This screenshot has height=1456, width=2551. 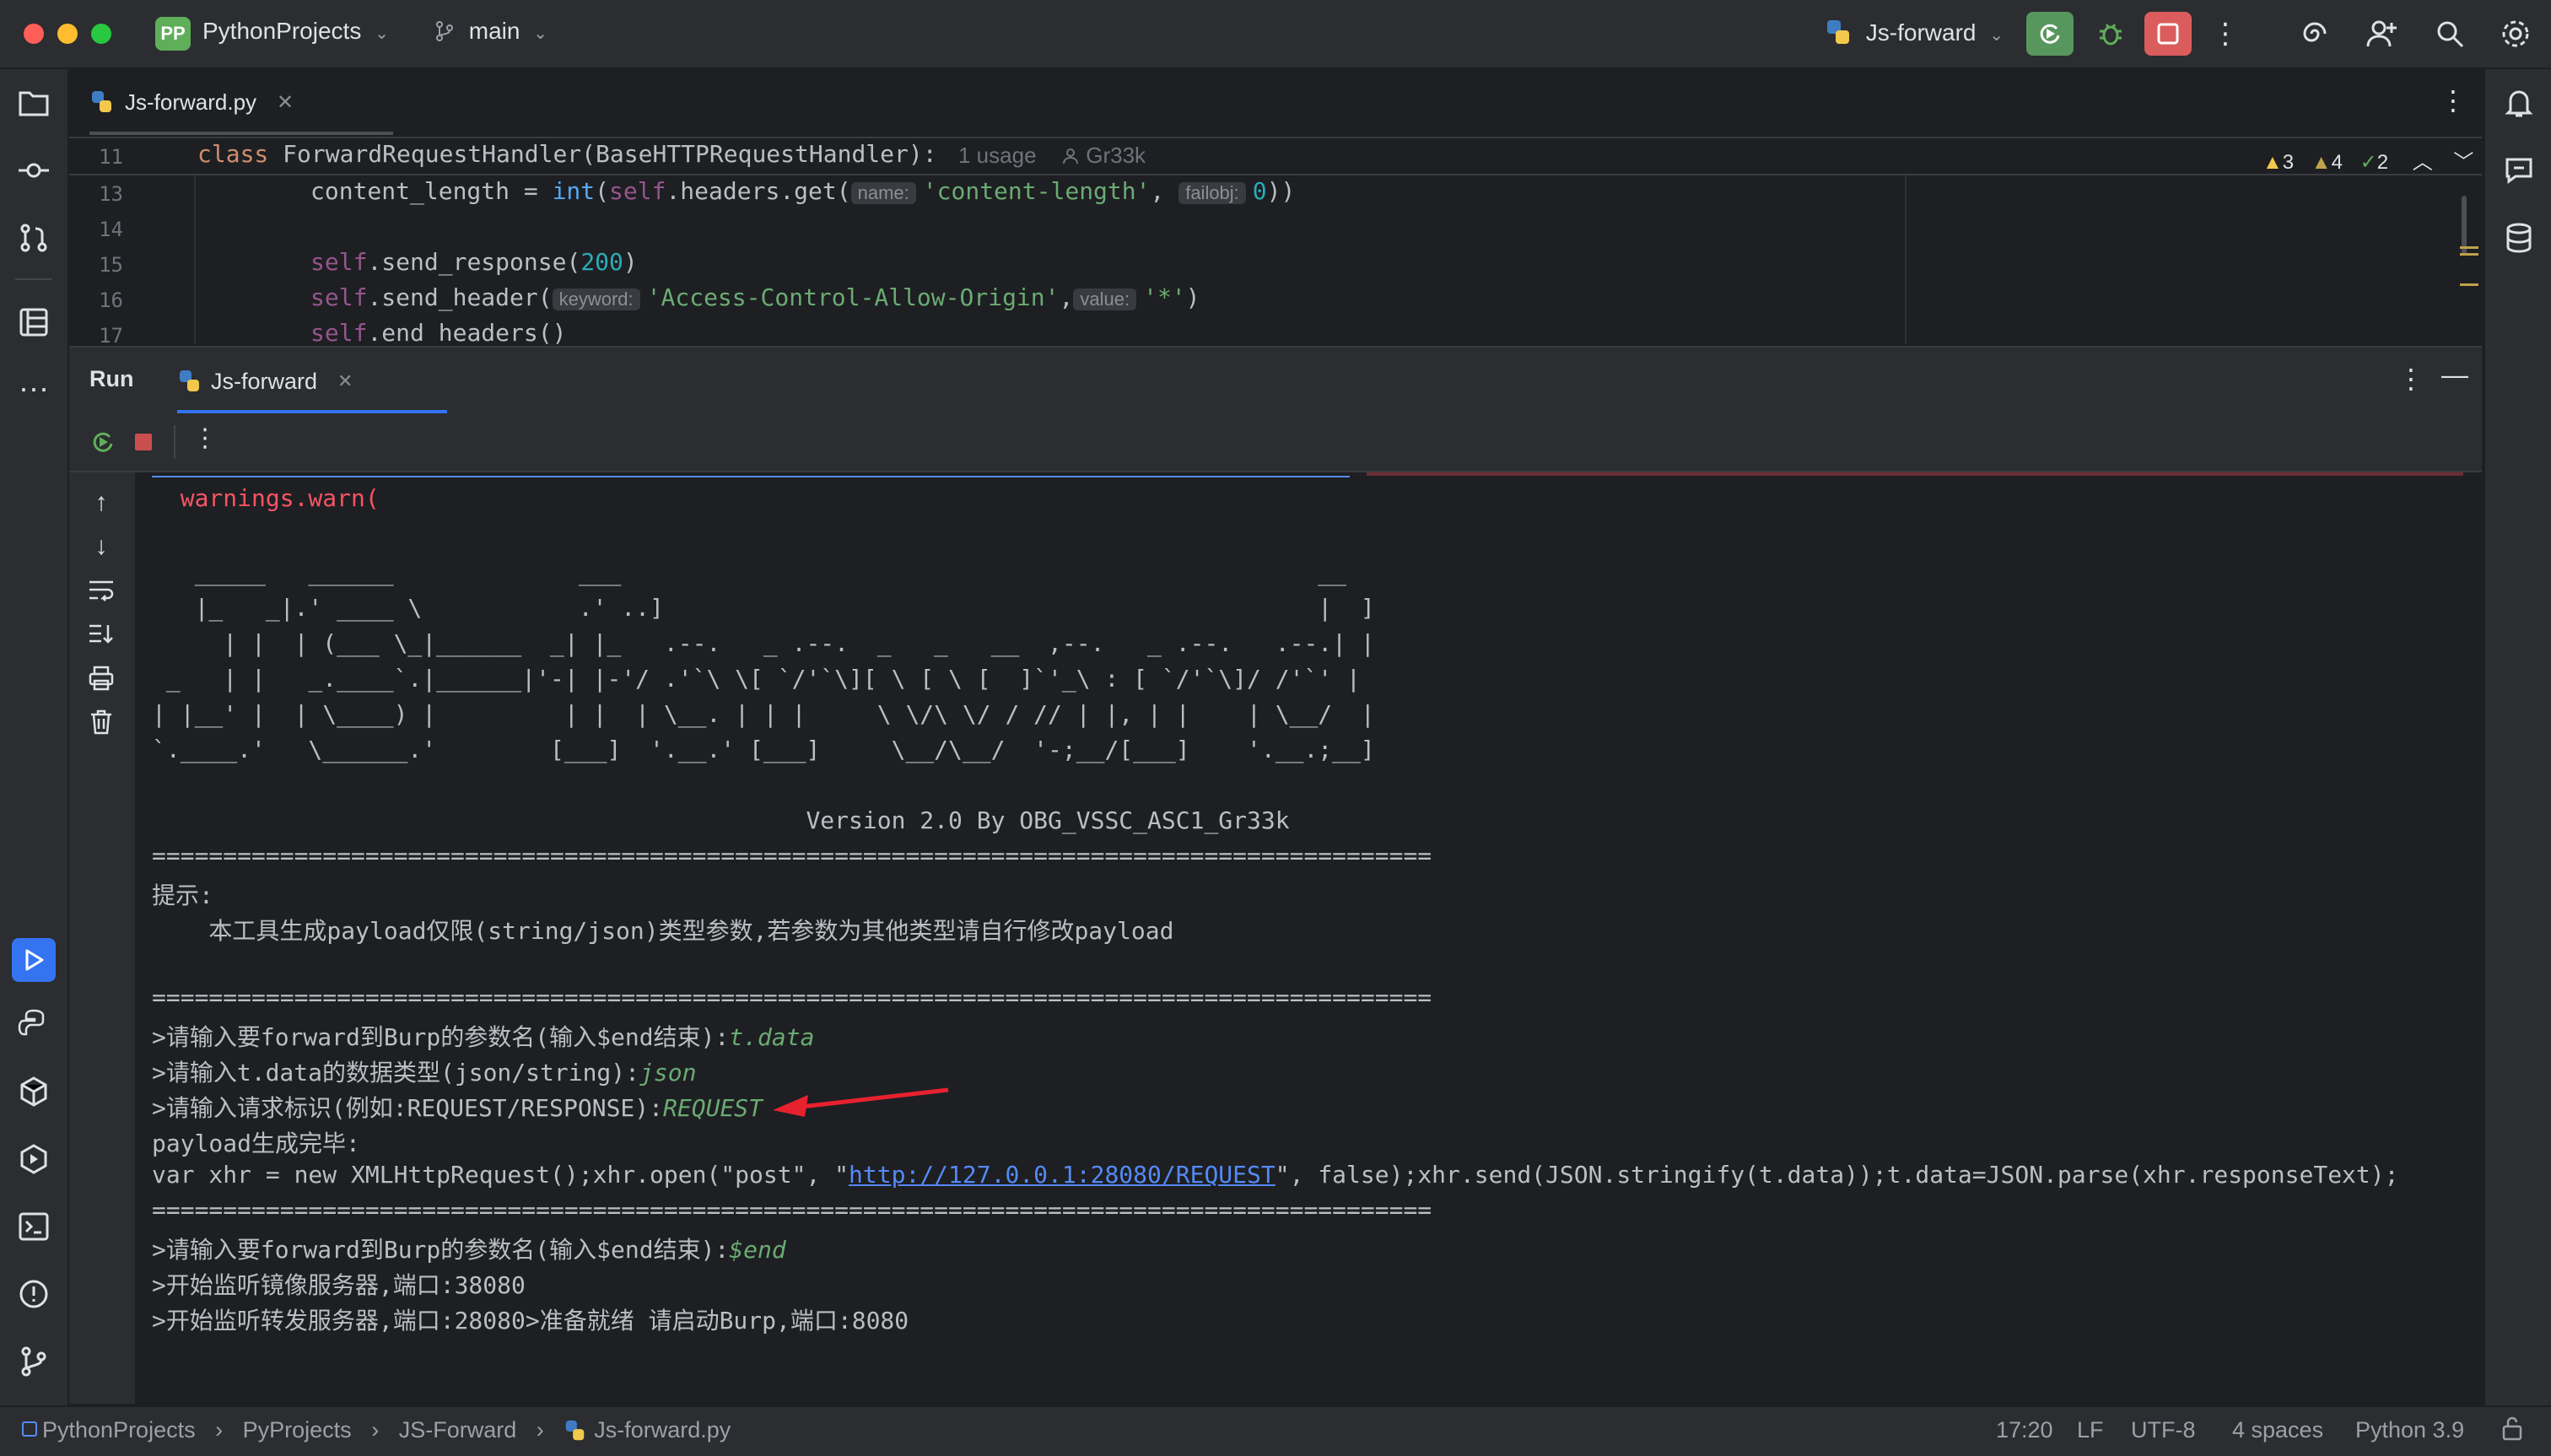 What do you see at coordinates (33, 1362) in the screenshot?
I see `git-tool-button` at bounding box center [33, 1362].